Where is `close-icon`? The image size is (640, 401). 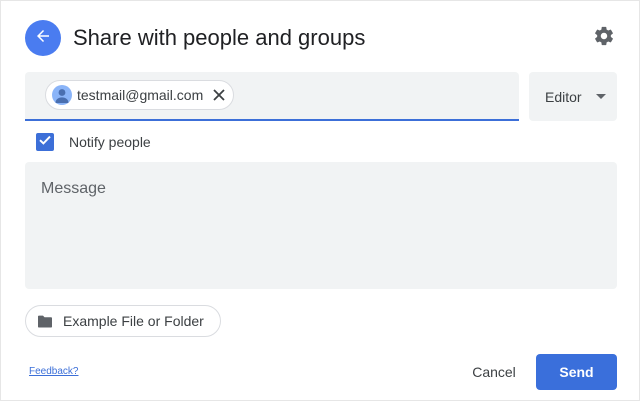 close-icon is located at coordinates (219, 95).